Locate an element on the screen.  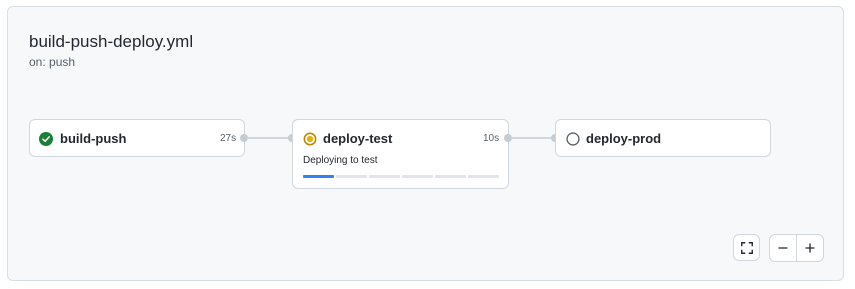
job-duration: 10s is located at coordinates (491, 138).